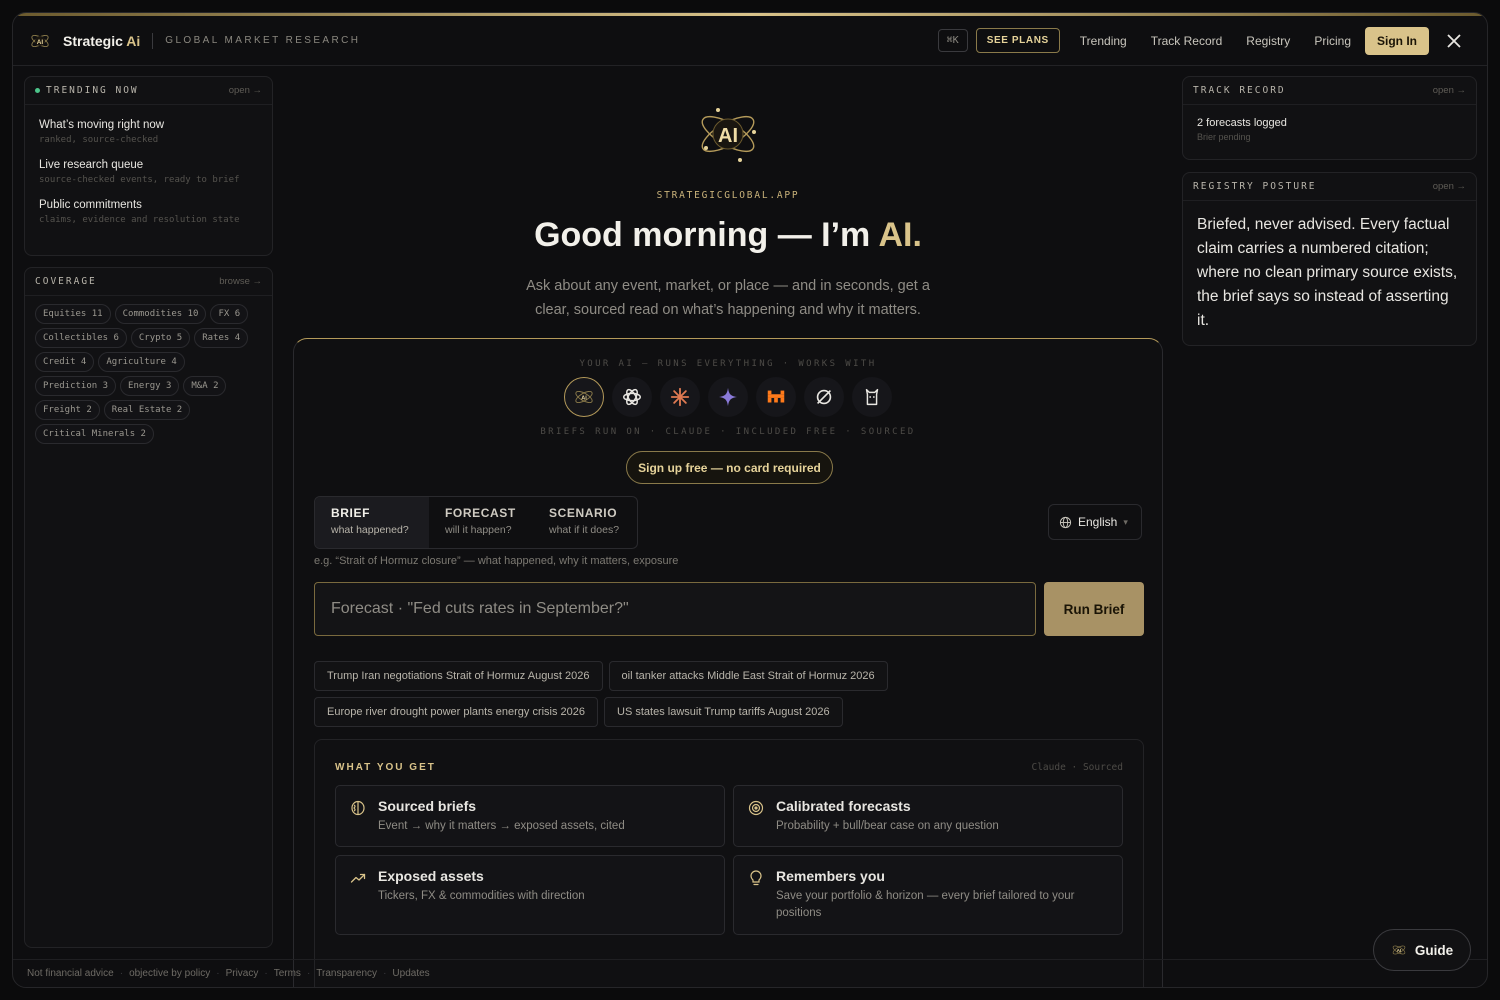 The image size is (1500, 1000). Describe the element at coordinates (91, 165) in the screenshot. I see `trending-item-title: Live research queue` at that location.